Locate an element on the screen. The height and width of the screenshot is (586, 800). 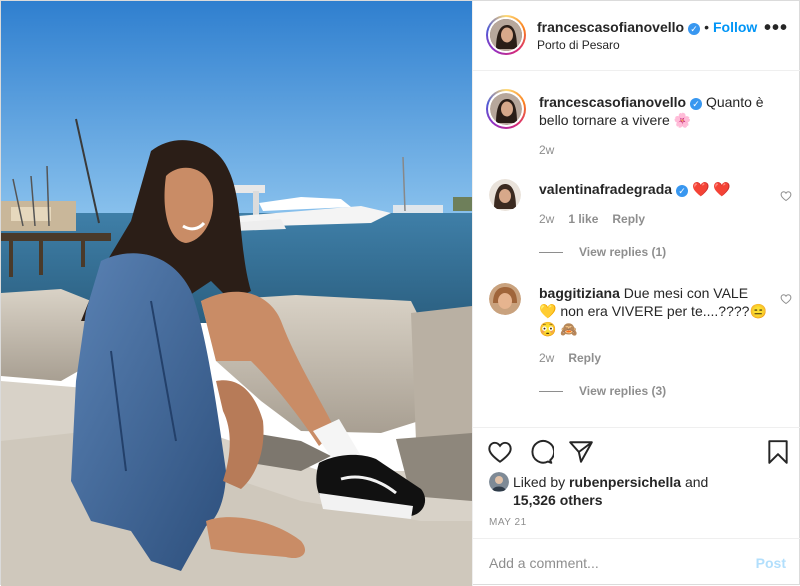
add-comment-input is located at coordinates (614, 563).